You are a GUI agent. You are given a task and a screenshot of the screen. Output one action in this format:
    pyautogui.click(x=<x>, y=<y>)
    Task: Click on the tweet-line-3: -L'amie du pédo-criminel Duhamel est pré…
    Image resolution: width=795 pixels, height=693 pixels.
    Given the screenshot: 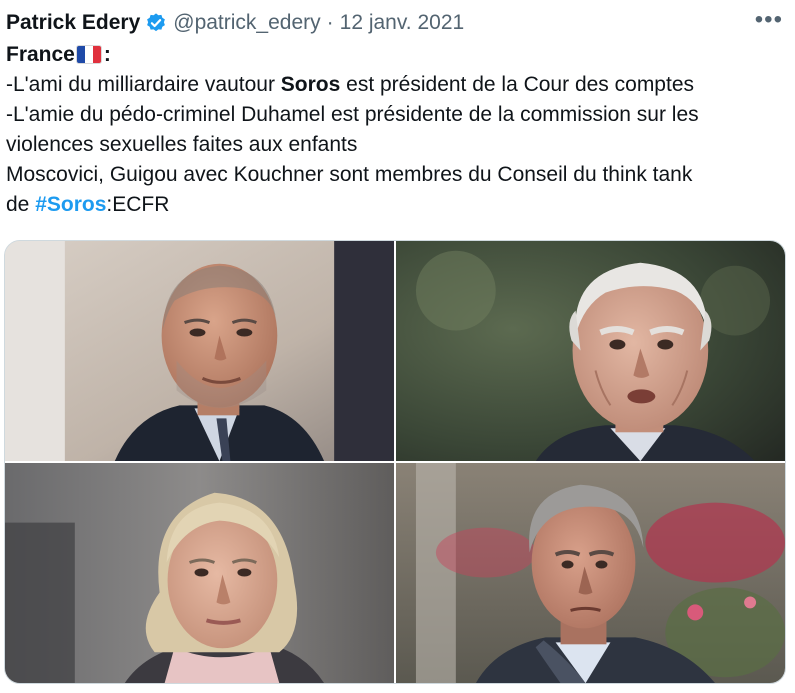 What is the action you would take?
    pyautogui.click(x=352, y=114)
    